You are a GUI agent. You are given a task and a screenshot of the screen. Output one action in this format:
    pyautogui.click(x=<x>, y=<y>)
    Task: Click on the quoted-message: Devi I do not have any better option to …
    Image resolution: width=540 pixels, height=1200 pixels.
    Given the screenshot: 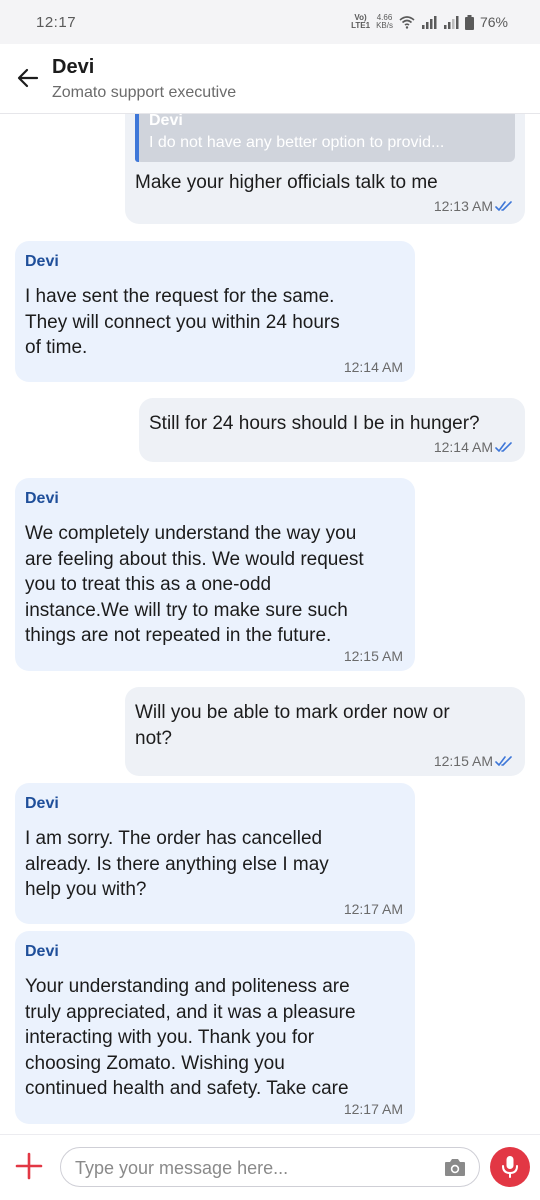 What is the action you would take?
    pyautogui.click(x=325, y=138)
    